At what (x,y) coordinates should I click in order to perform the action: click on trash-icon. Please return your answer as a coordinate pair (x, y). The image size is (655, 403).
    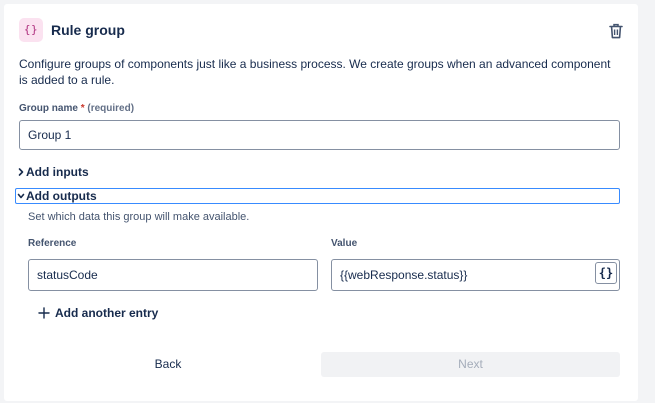
    Looking at the image, I should click on (616, 31).